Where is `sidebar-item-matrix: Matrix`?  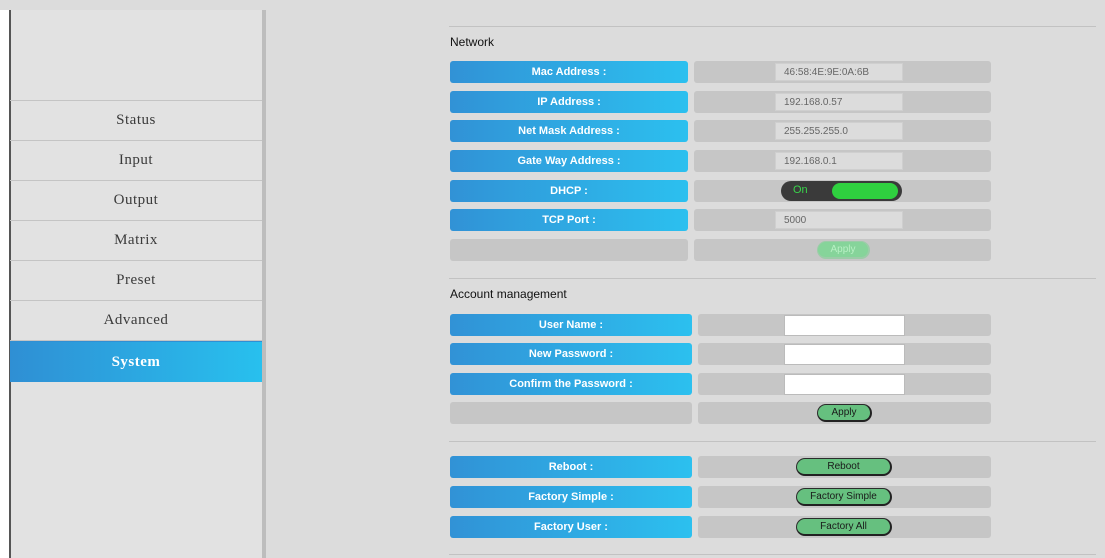
sidebar-item-matrix: Matrix is located at coordinates (136, 240).